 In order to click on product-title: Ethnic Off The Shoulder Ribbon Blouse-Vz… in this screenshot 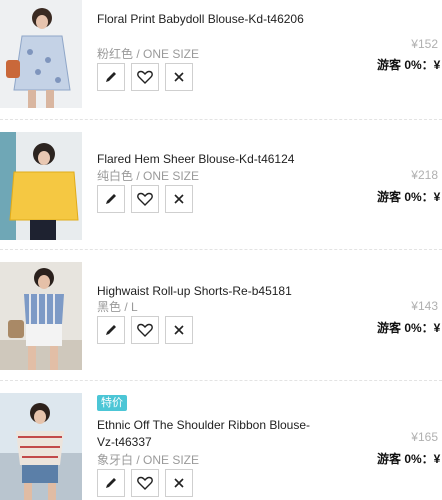, I will do `click(207, 434)`.